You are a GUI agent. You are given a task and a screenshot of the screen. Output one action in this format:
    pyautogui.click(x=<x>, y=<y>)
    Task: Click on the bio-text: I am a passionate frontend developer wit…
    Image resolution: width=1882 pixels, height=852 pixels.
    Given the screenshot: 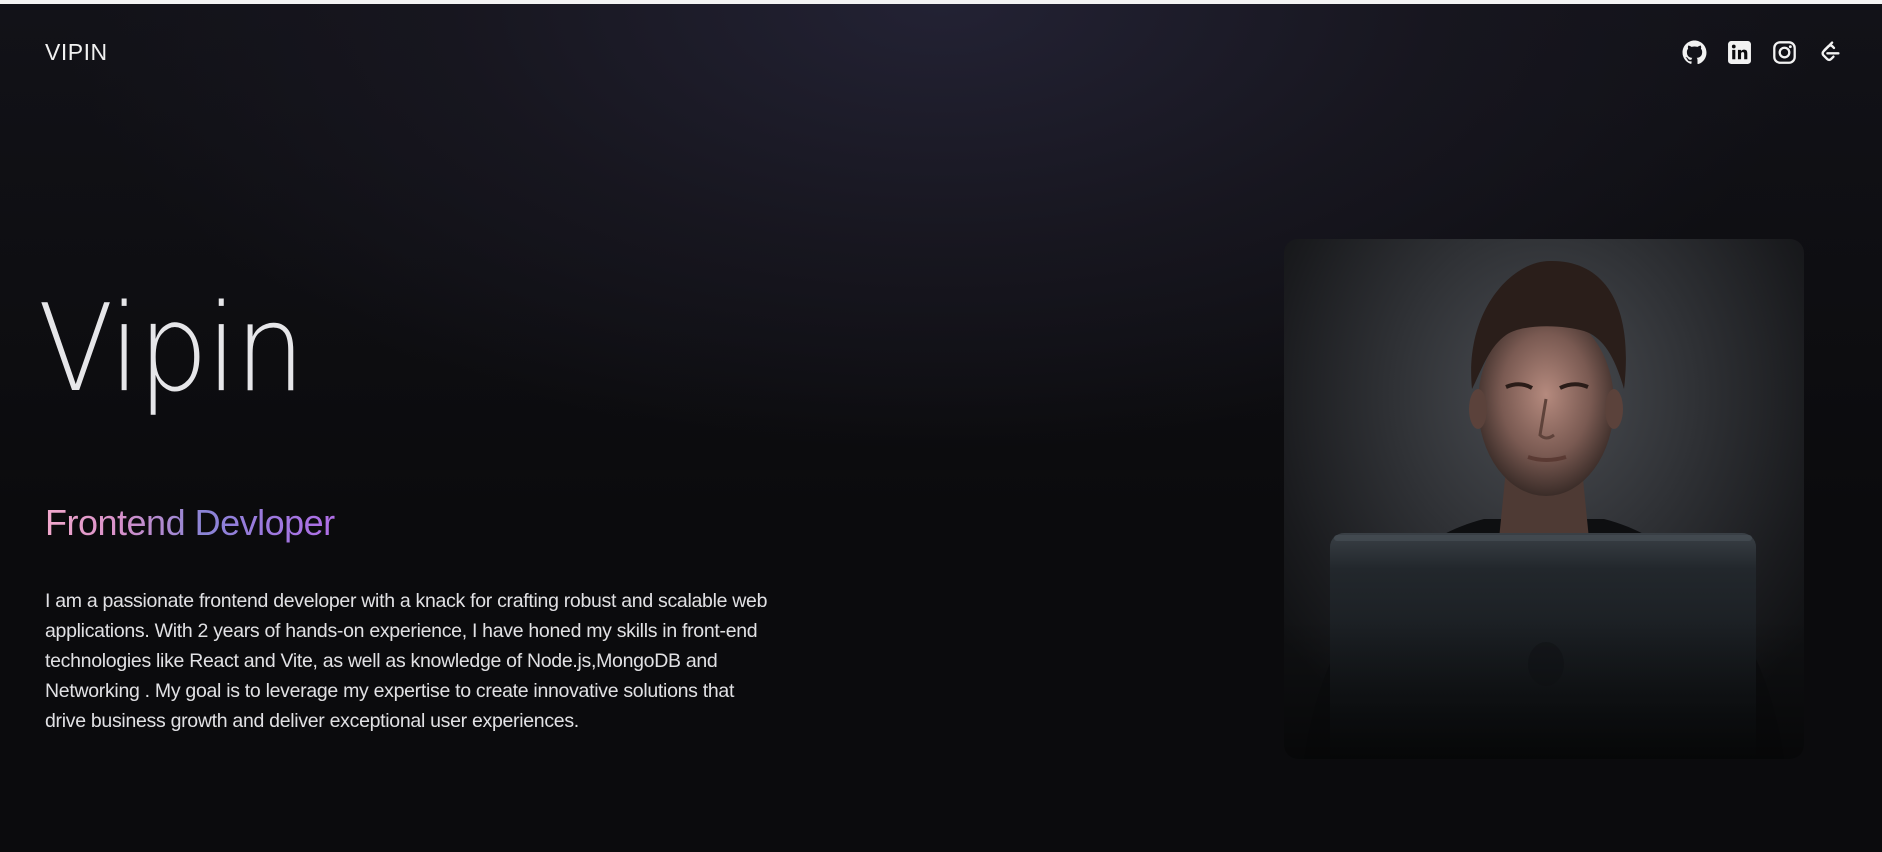 What is the action you would take?
    pyautogui.click(x=406, y=661)
    